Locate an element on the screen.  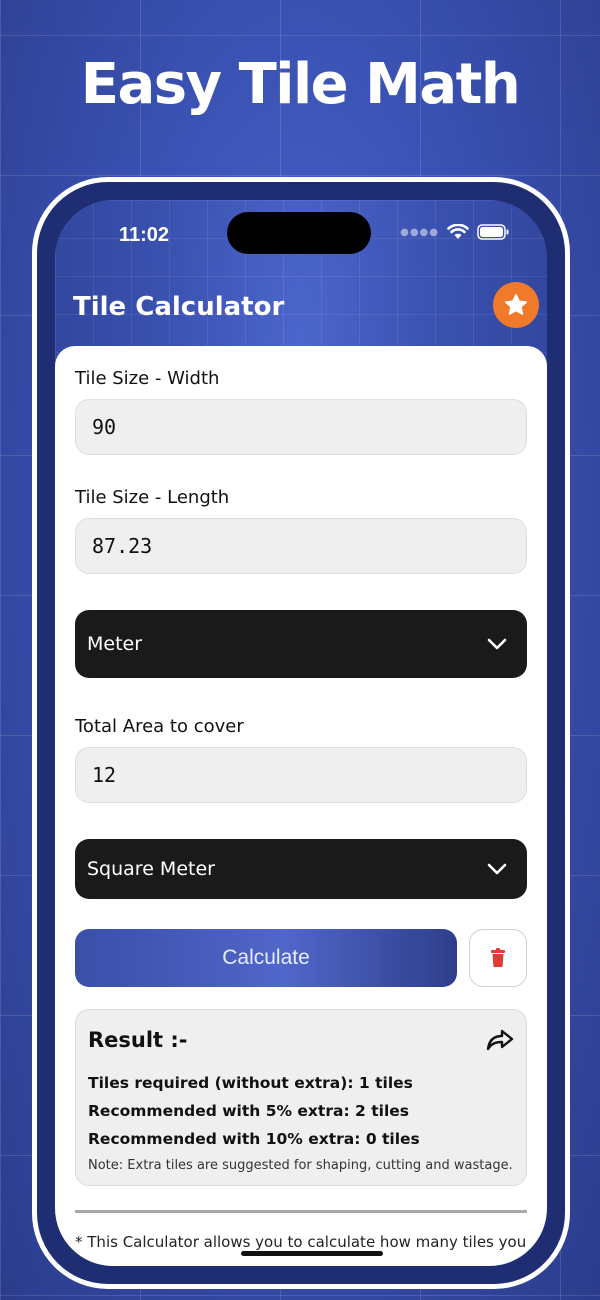
wifi-icon is located at coordinates (458, 232).